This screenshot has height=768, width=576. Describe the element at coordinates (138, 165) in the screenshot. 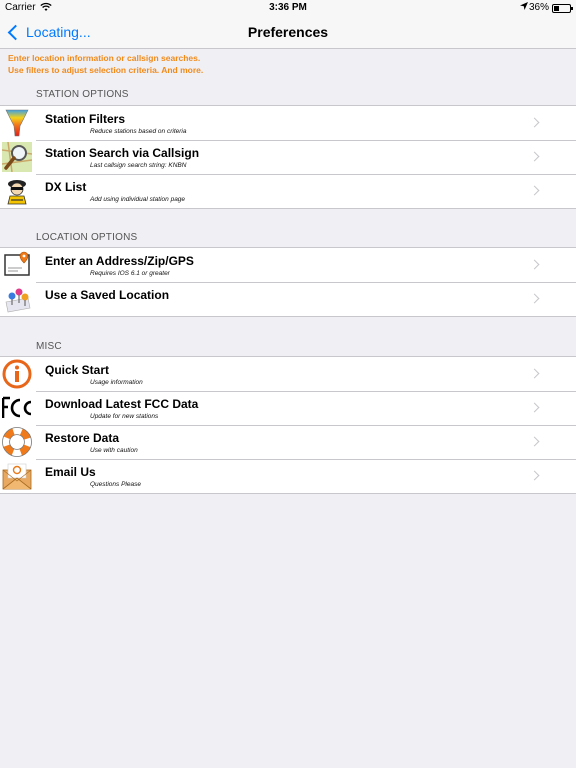

I see `row-subtitle: Last callsign search string: KNBN` at that location.